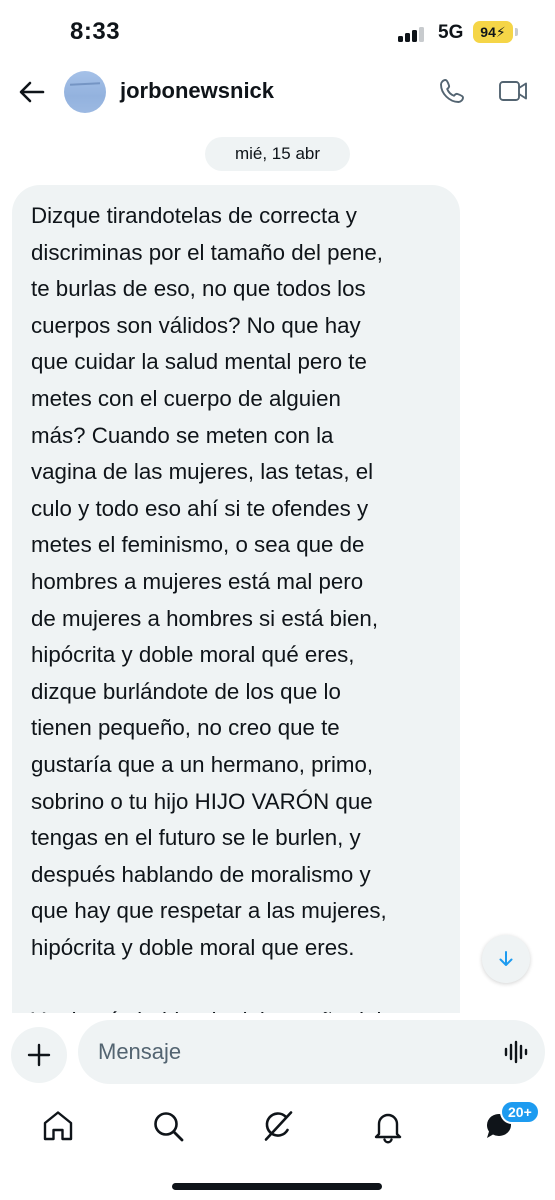  I want to click on message-line: te burlas de eso, no que todos los, so click(198, 289).